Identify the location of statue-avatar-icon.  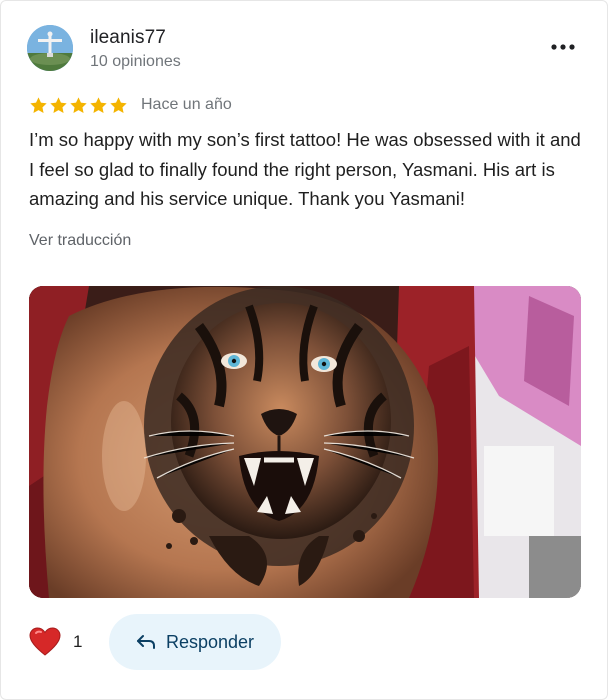
(50, 48).